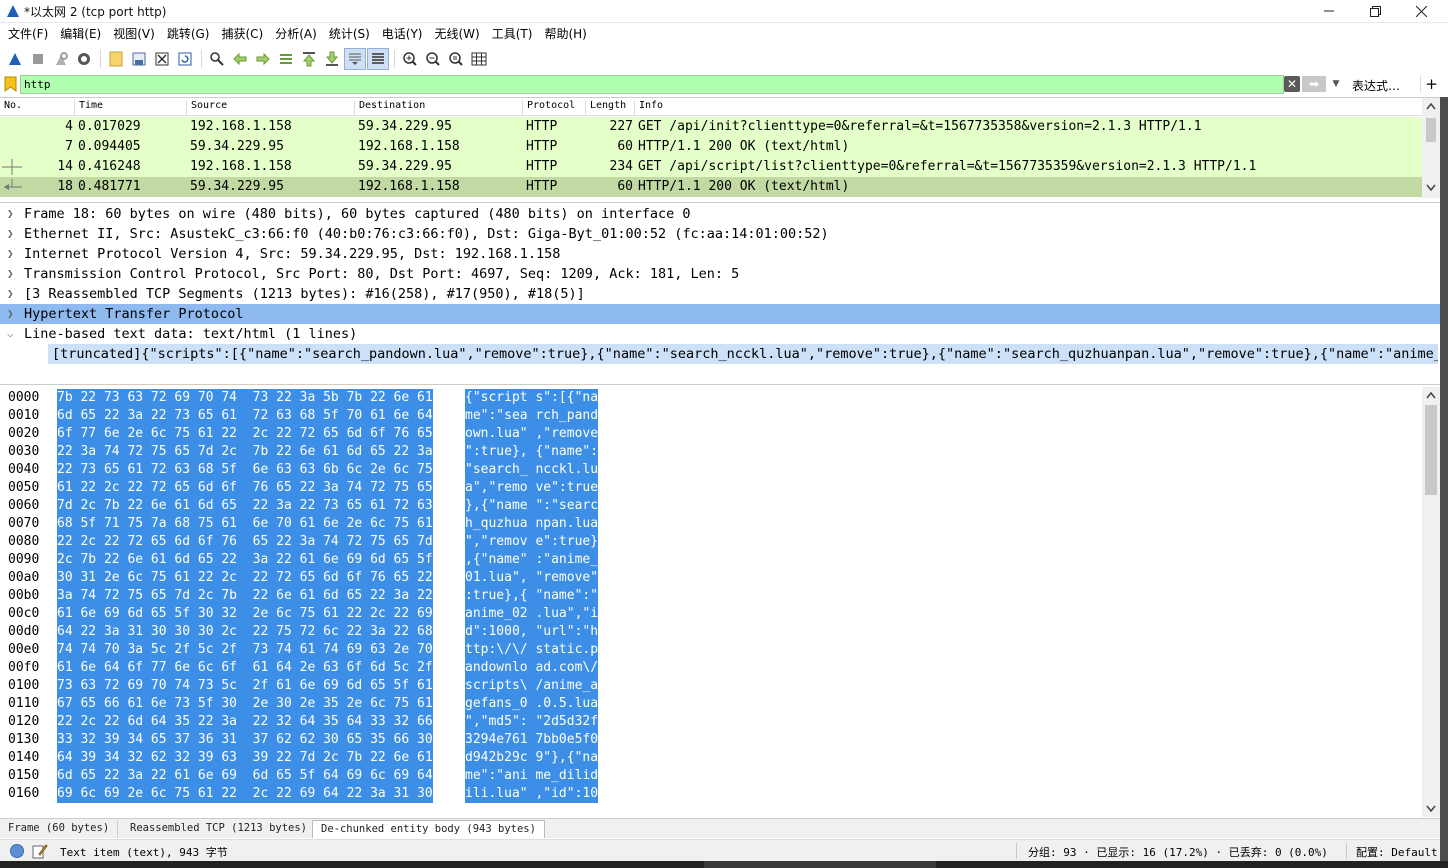 This screenshot has width=1448, height=868. Describe the element at coordinates (532, 416) in the screenshot. I see `byte-ascii-row: me":"sea rch_pand` at that location.